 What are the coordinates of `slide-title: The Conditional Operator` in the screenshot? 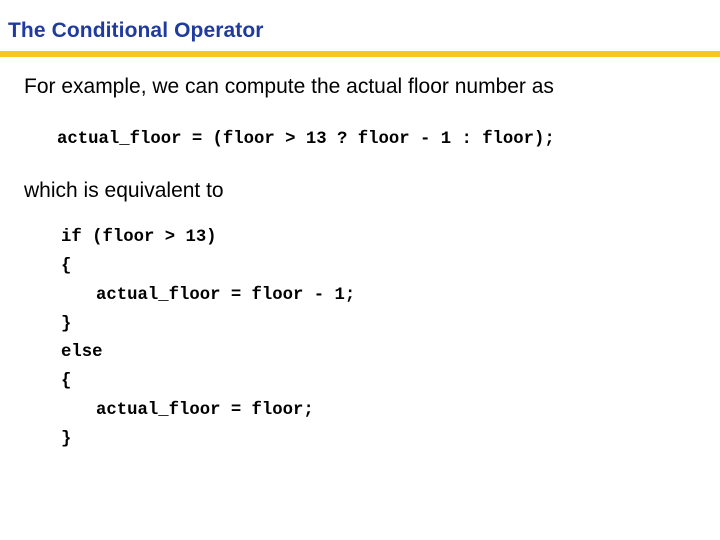 It's located at (136, 30).